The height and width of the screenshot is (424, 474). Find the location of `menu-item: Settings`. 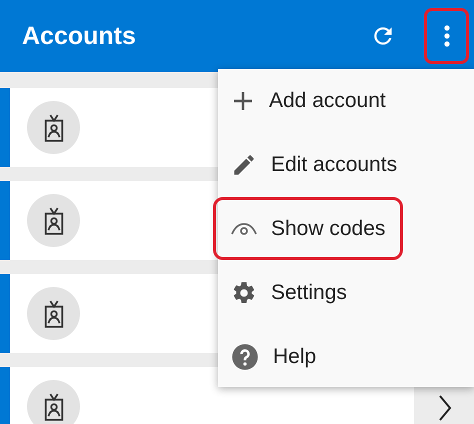

menu-item: Settings is located at coordinates (308, 292).